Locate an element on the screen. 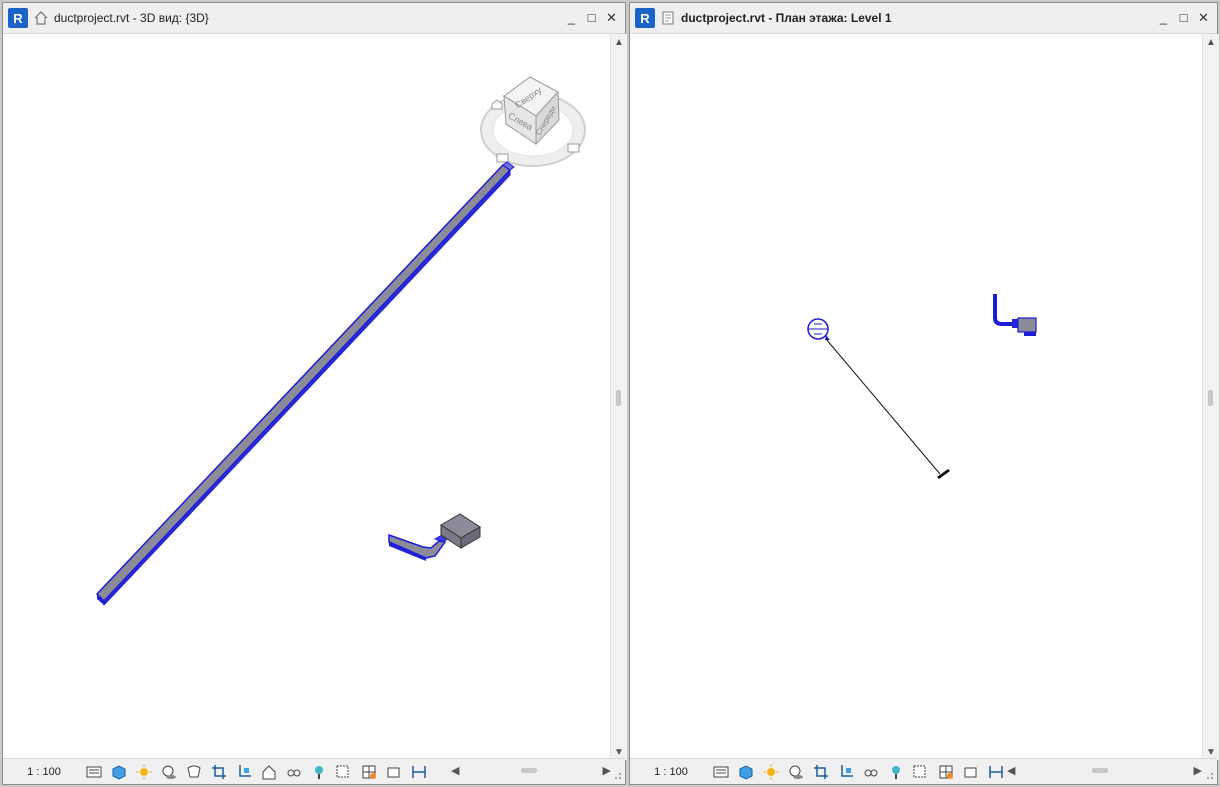  floor-plan-view-icon is located at coordinates (668, 18).